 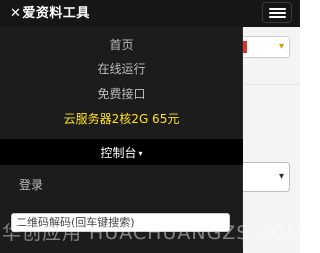 I want to click on console-dropdown-toggle: 控制台 ▾, so click(x=121, y=152).